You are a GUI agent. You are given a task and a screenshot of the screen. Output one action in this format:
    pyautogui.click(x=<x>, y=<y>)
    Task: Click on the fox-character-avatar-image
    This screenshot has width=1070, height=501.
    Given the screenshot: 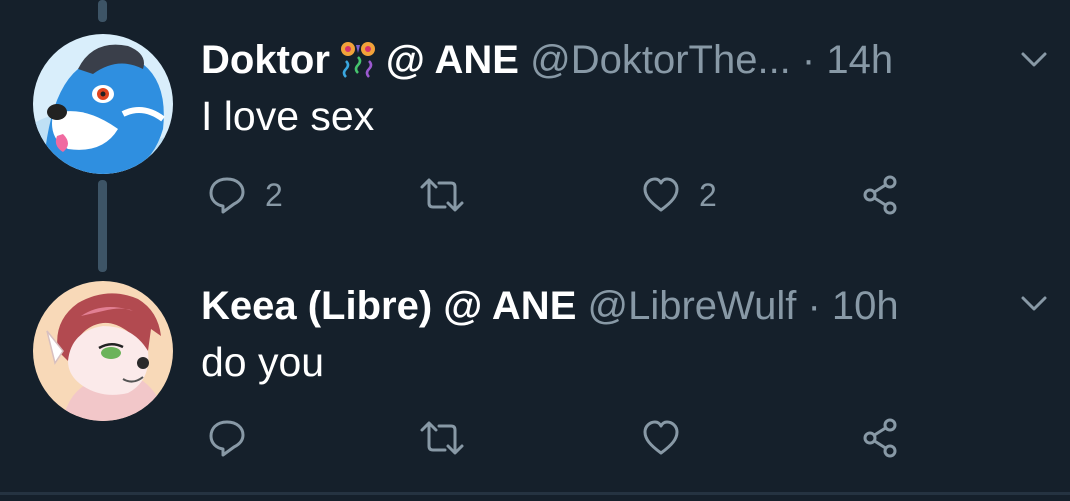 What is the action you would take?
    pyautogui.click(x=103, y=351)
    